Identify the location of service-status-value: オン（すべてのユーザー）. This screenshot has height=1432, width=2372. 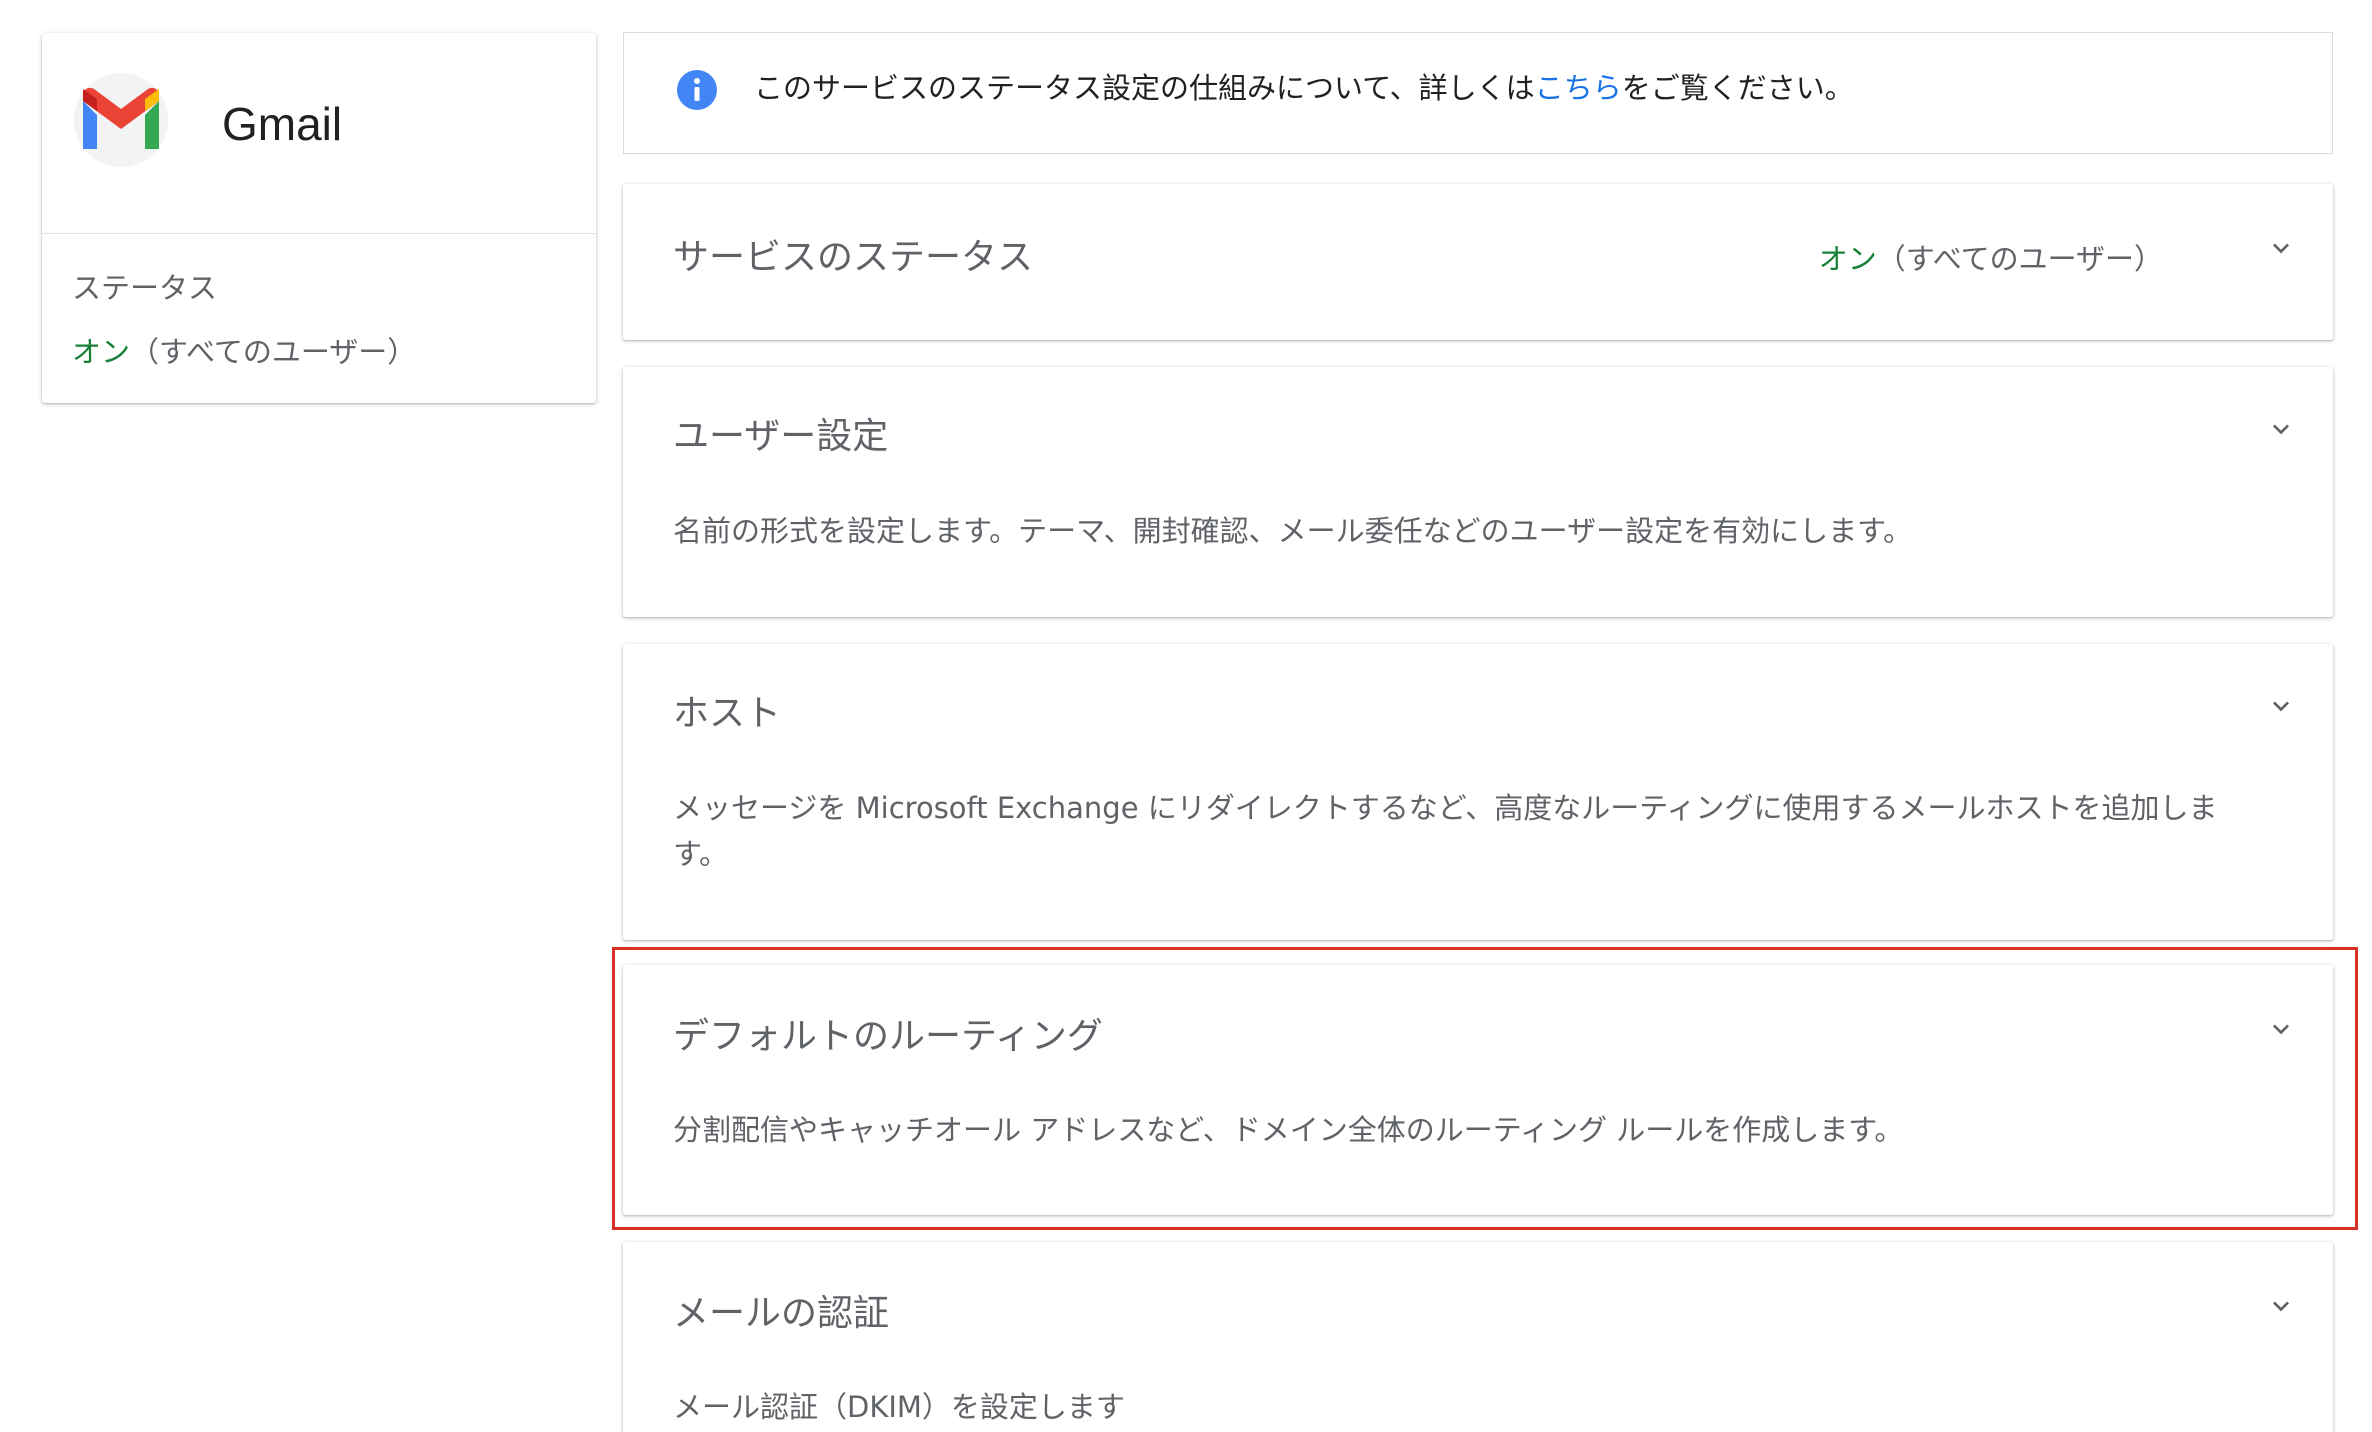
(244, 350).